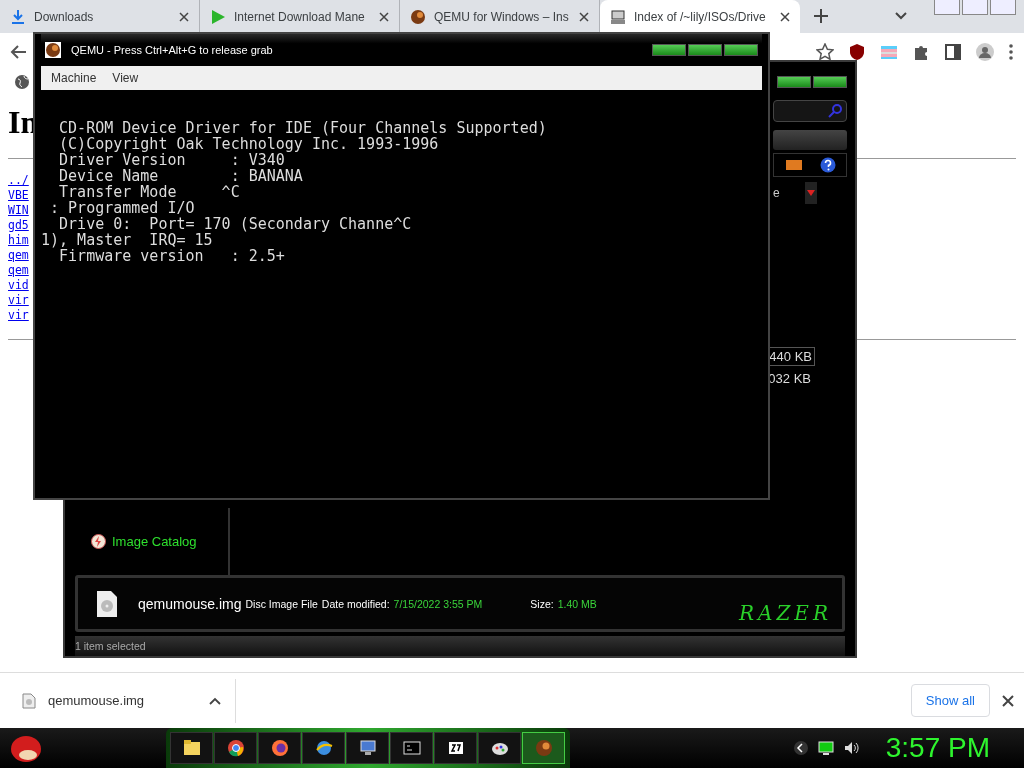 The image size is (1024, 768). I want to click on file-link: VBE, so click(18, 195).